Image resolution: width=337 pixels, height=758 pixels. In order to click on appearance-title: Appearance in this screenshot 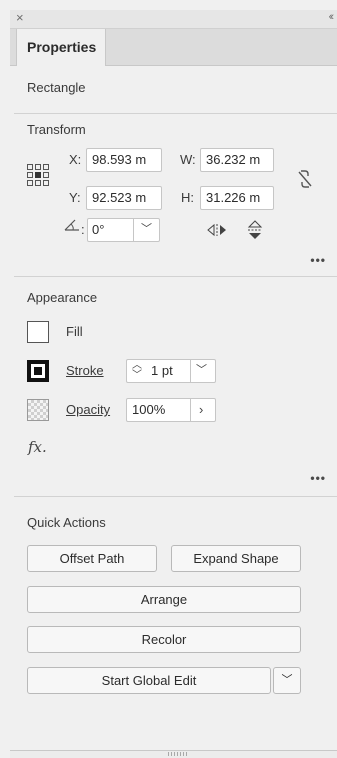, I will do `click(62, 297)`.